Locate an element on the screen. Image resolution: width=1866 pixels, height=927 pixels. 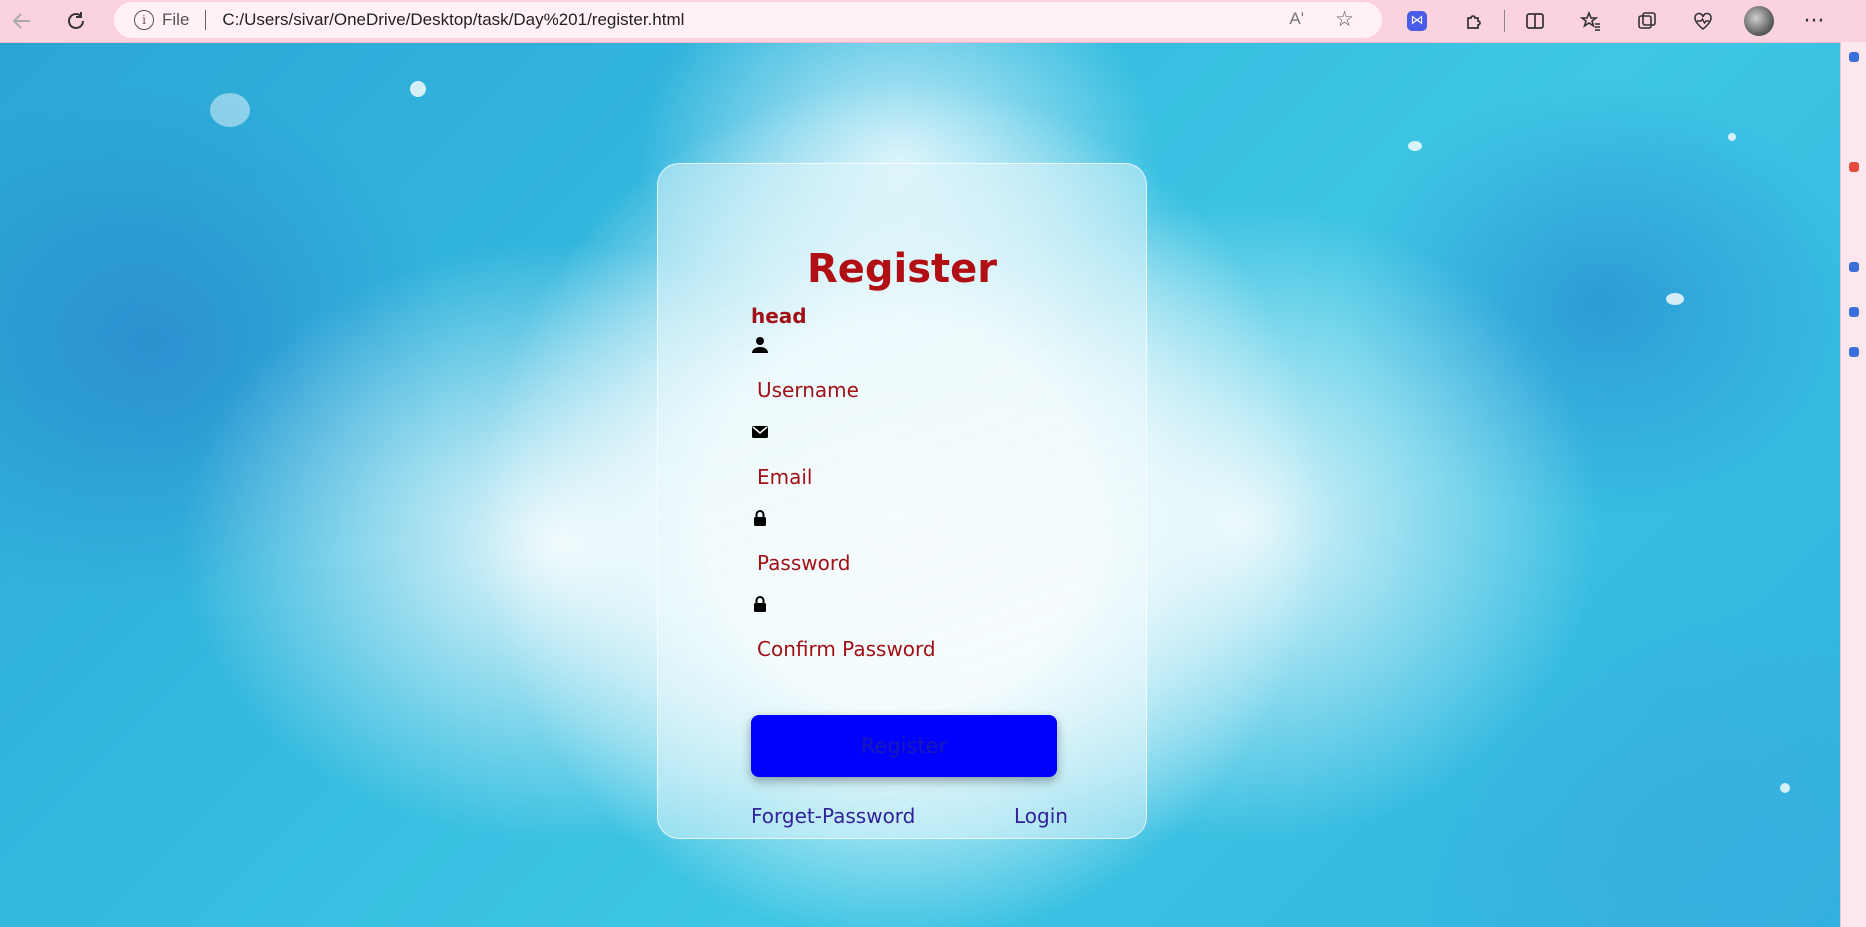
profile-avatar is located at coordinates (1759, 21).